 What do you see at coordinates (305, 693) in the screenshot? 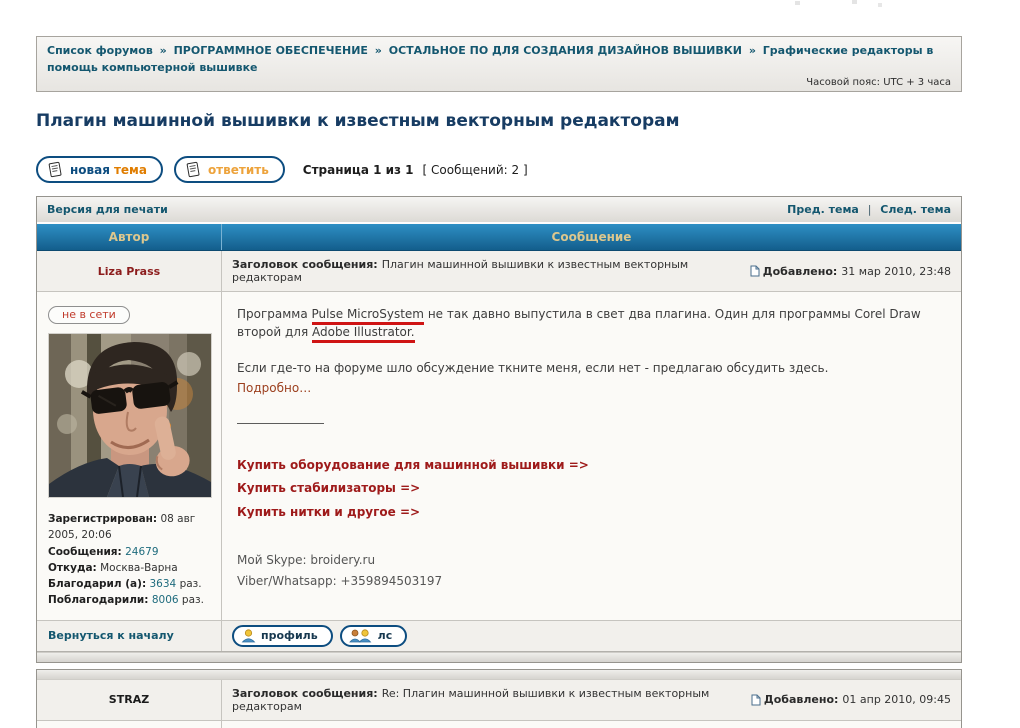
I see `post2-subject-label: Заголовок сообщения:` at bounding box center [305, 693].